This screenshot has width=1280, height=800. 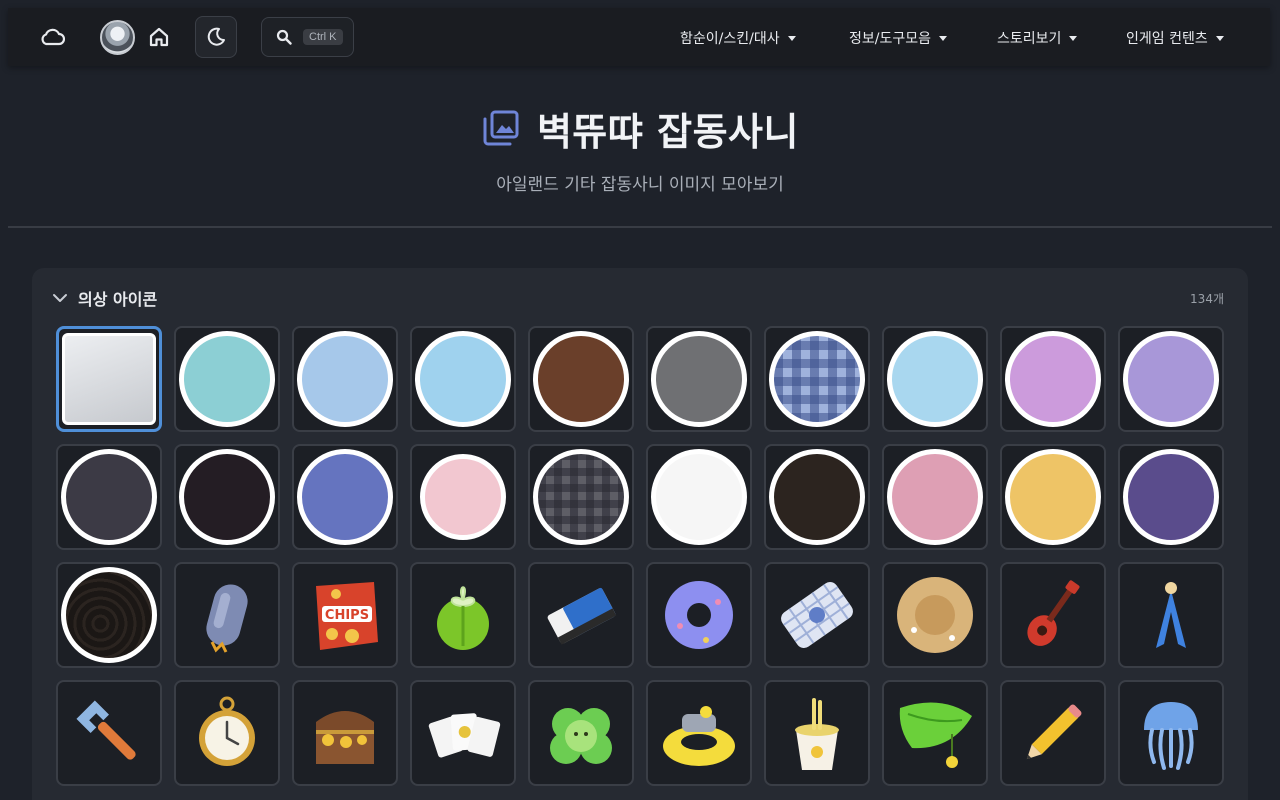 What do you see at coordinates (581, 736) in the screenshot?
I see `cabbage-plush-item-icon` at bounding box center [581, 736].